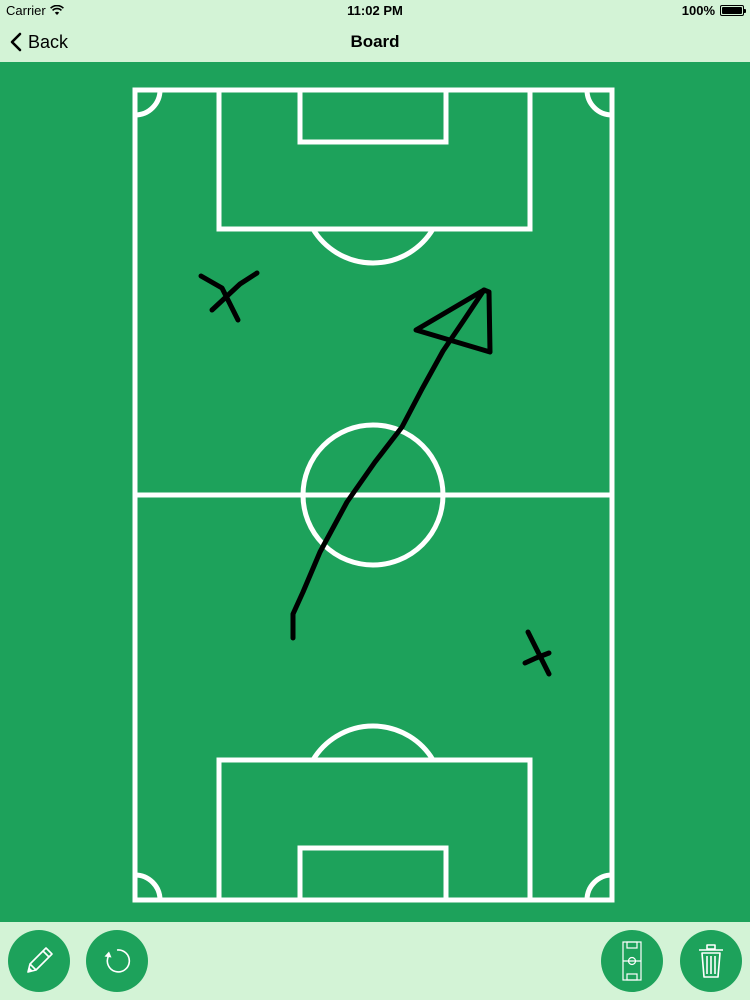 This screenshot has width=750, height=1000. I want to click on corner-arc-top-right, so click(598, 103).